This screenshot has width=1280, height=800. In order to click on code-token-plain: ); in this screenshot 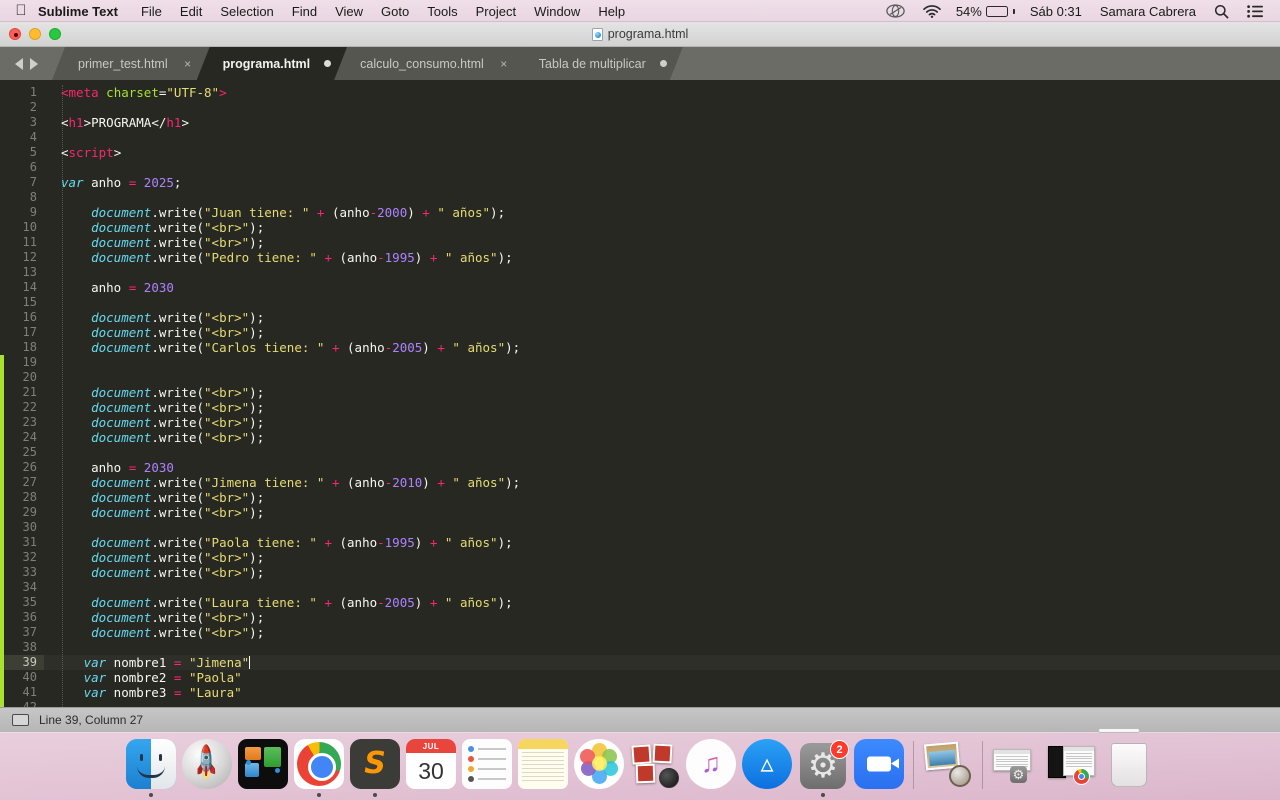, I will do `click(257, 242)`.